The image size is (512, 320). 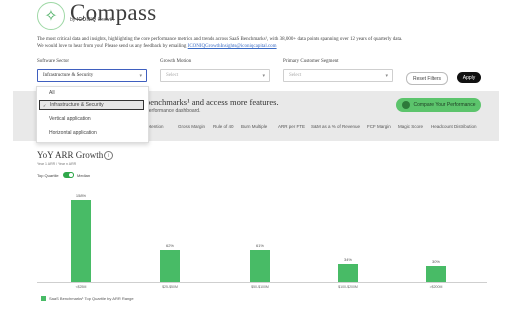 What do you see at coordinates (348, 287) in the screenshot?
I see `x-tick-label: $100-$200M` at bounding box center [348, 287].